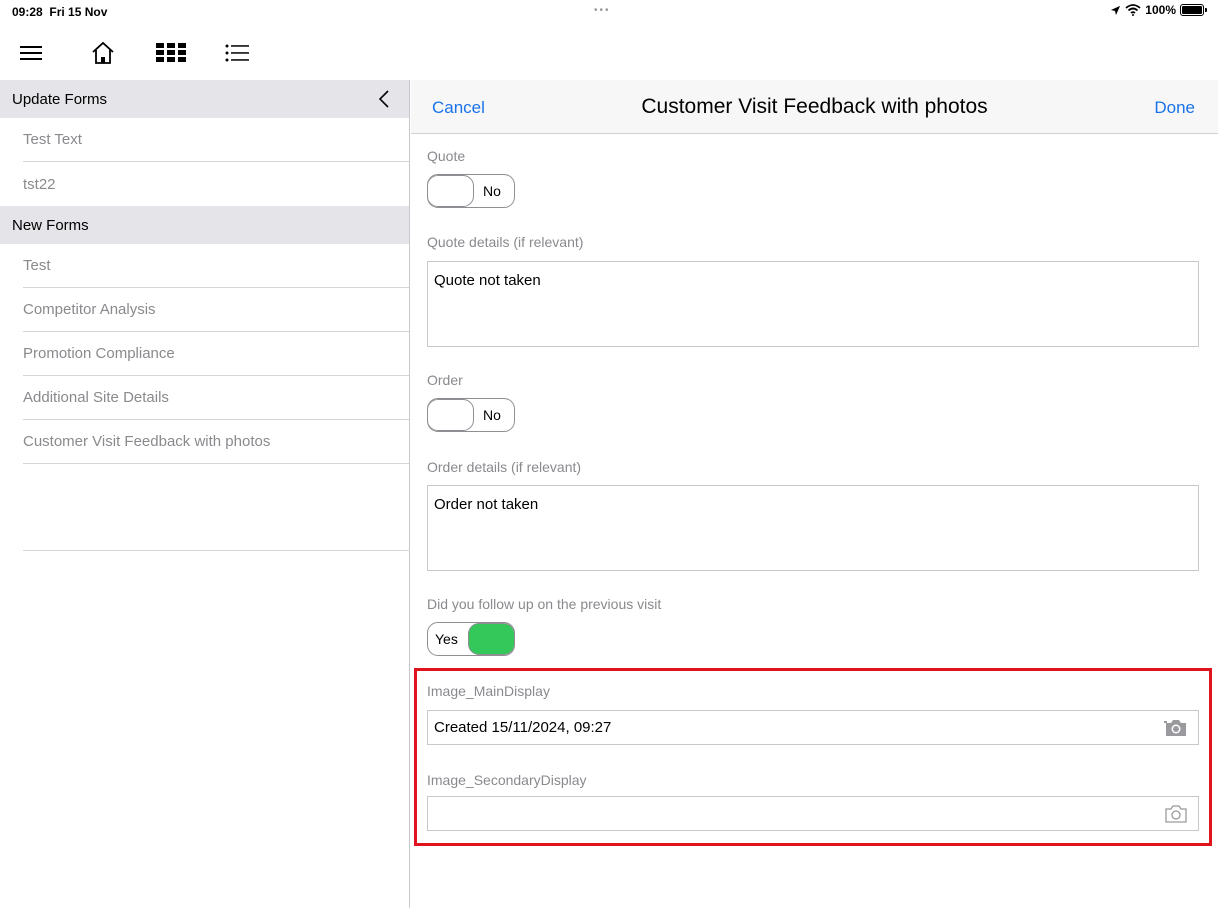  I want to click on list-item-label: Additional Site Details, so click(96, 397).